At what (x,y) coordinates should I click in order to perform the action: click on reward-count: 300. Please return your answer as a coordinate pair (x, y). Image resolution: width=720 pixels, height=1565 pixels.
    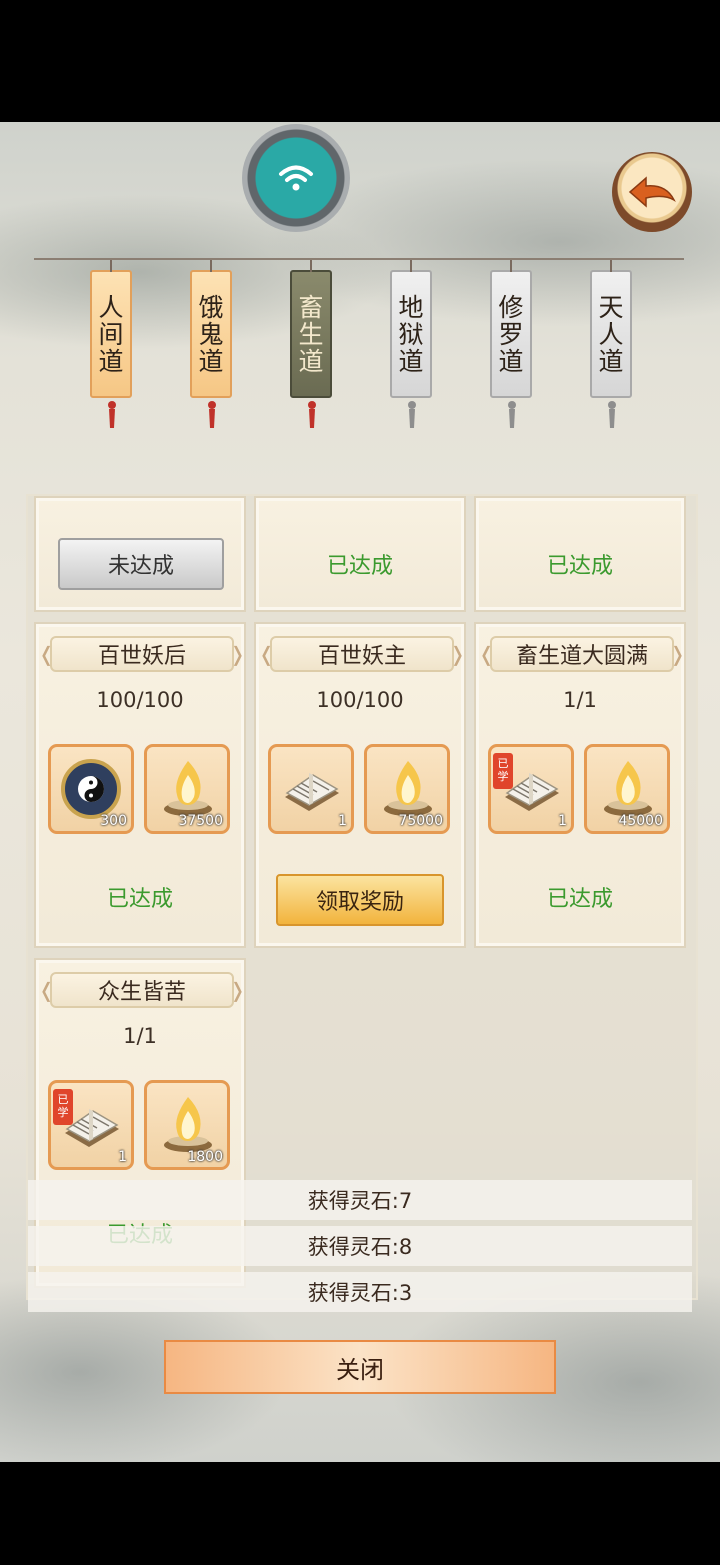
    Looking at the image, I should click on (113, 821).